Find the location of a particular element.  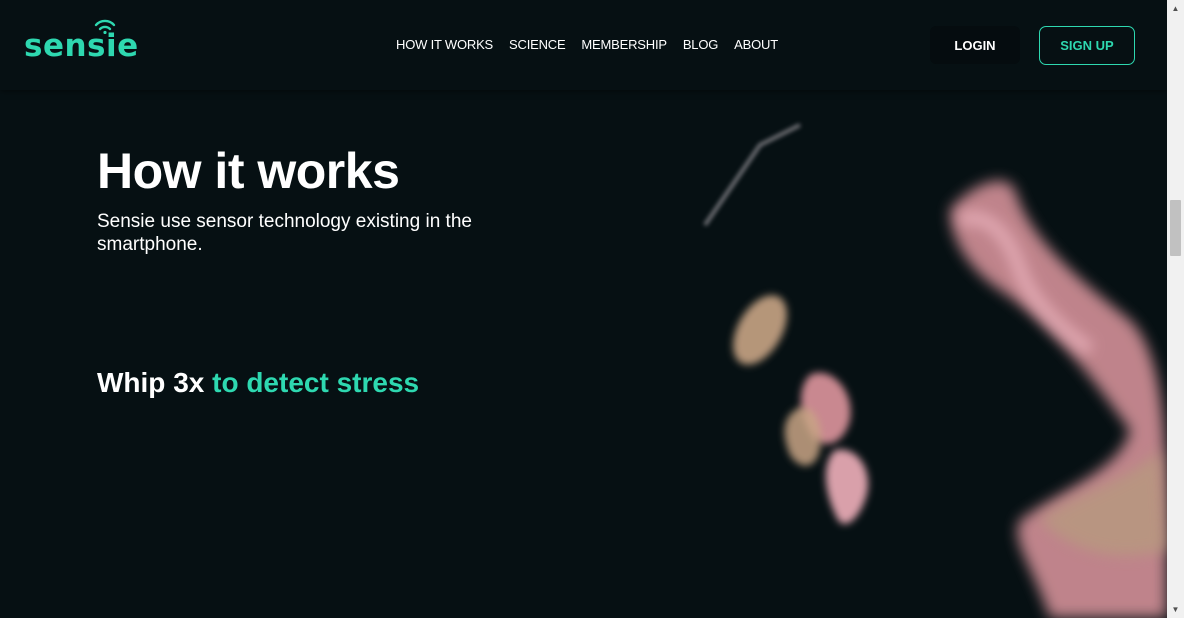

page-title: How it works is located at coordinates (248, 171).